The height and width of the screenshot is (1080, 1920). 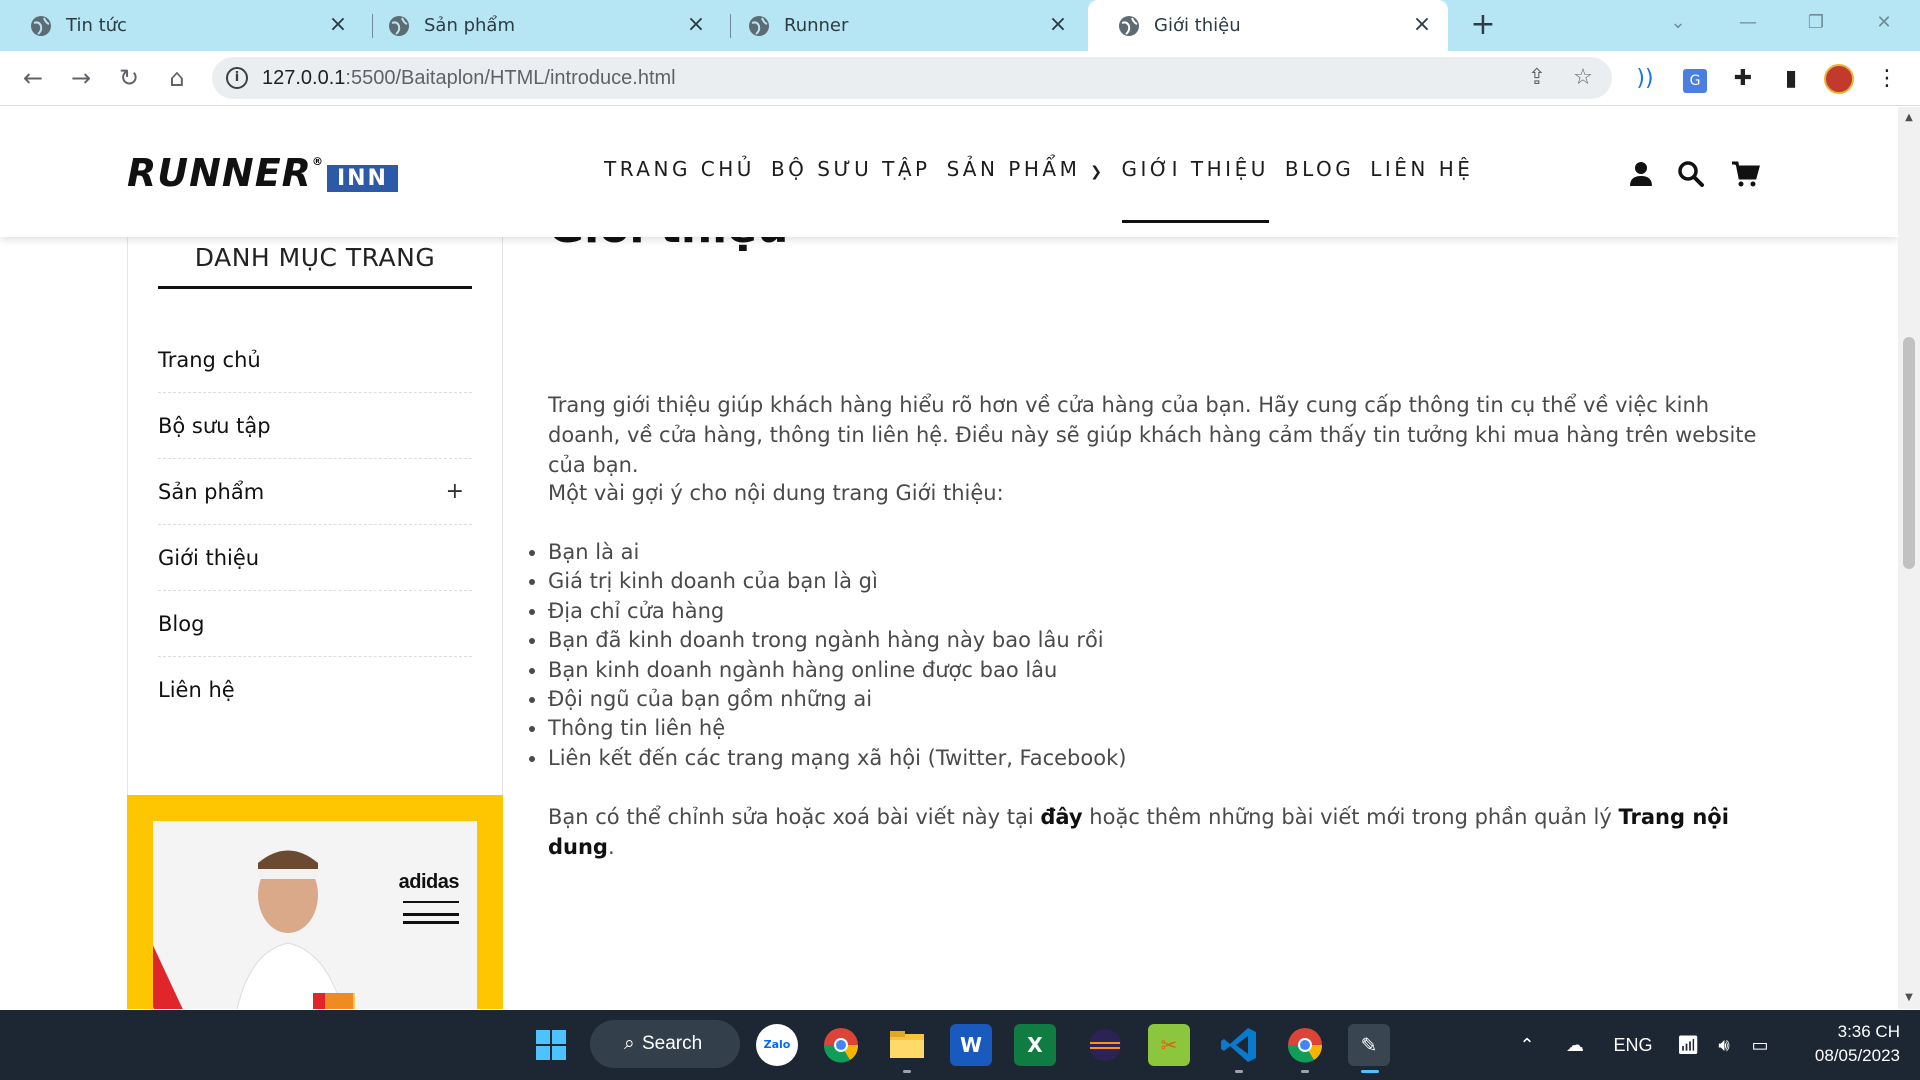 What do you see at coordinates (1816, 23) in the screenshot?
I see `restore-button: ❐` at bounding box center [1816, 23].